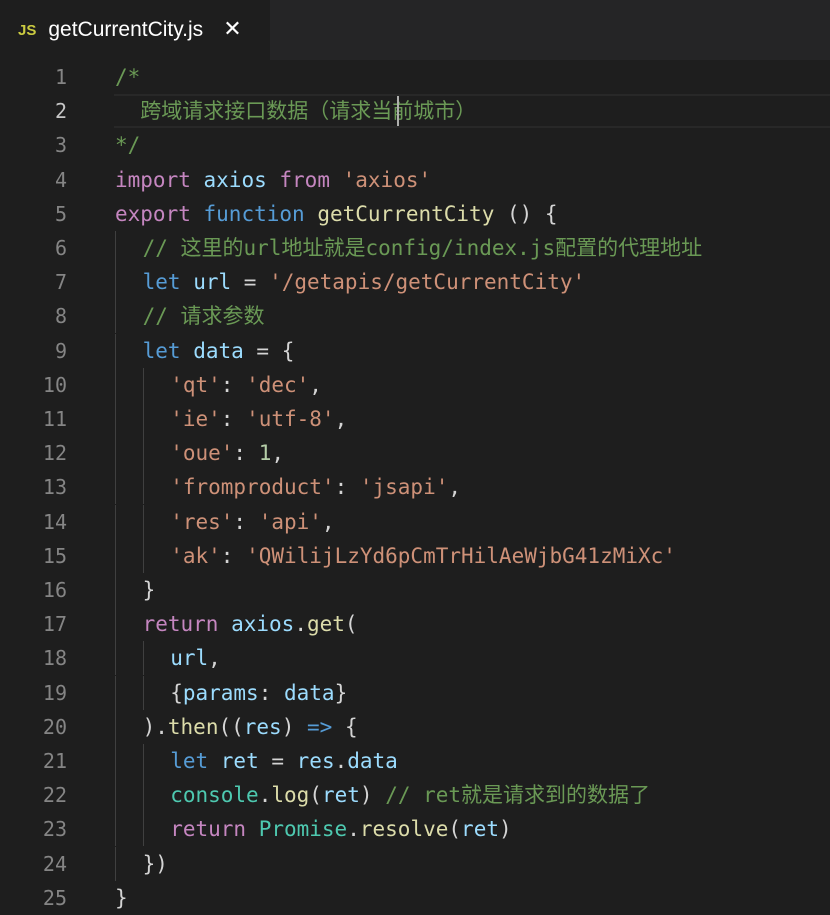 The image size is (830, 915). I want to click on code-token: )., so click(155, 726).